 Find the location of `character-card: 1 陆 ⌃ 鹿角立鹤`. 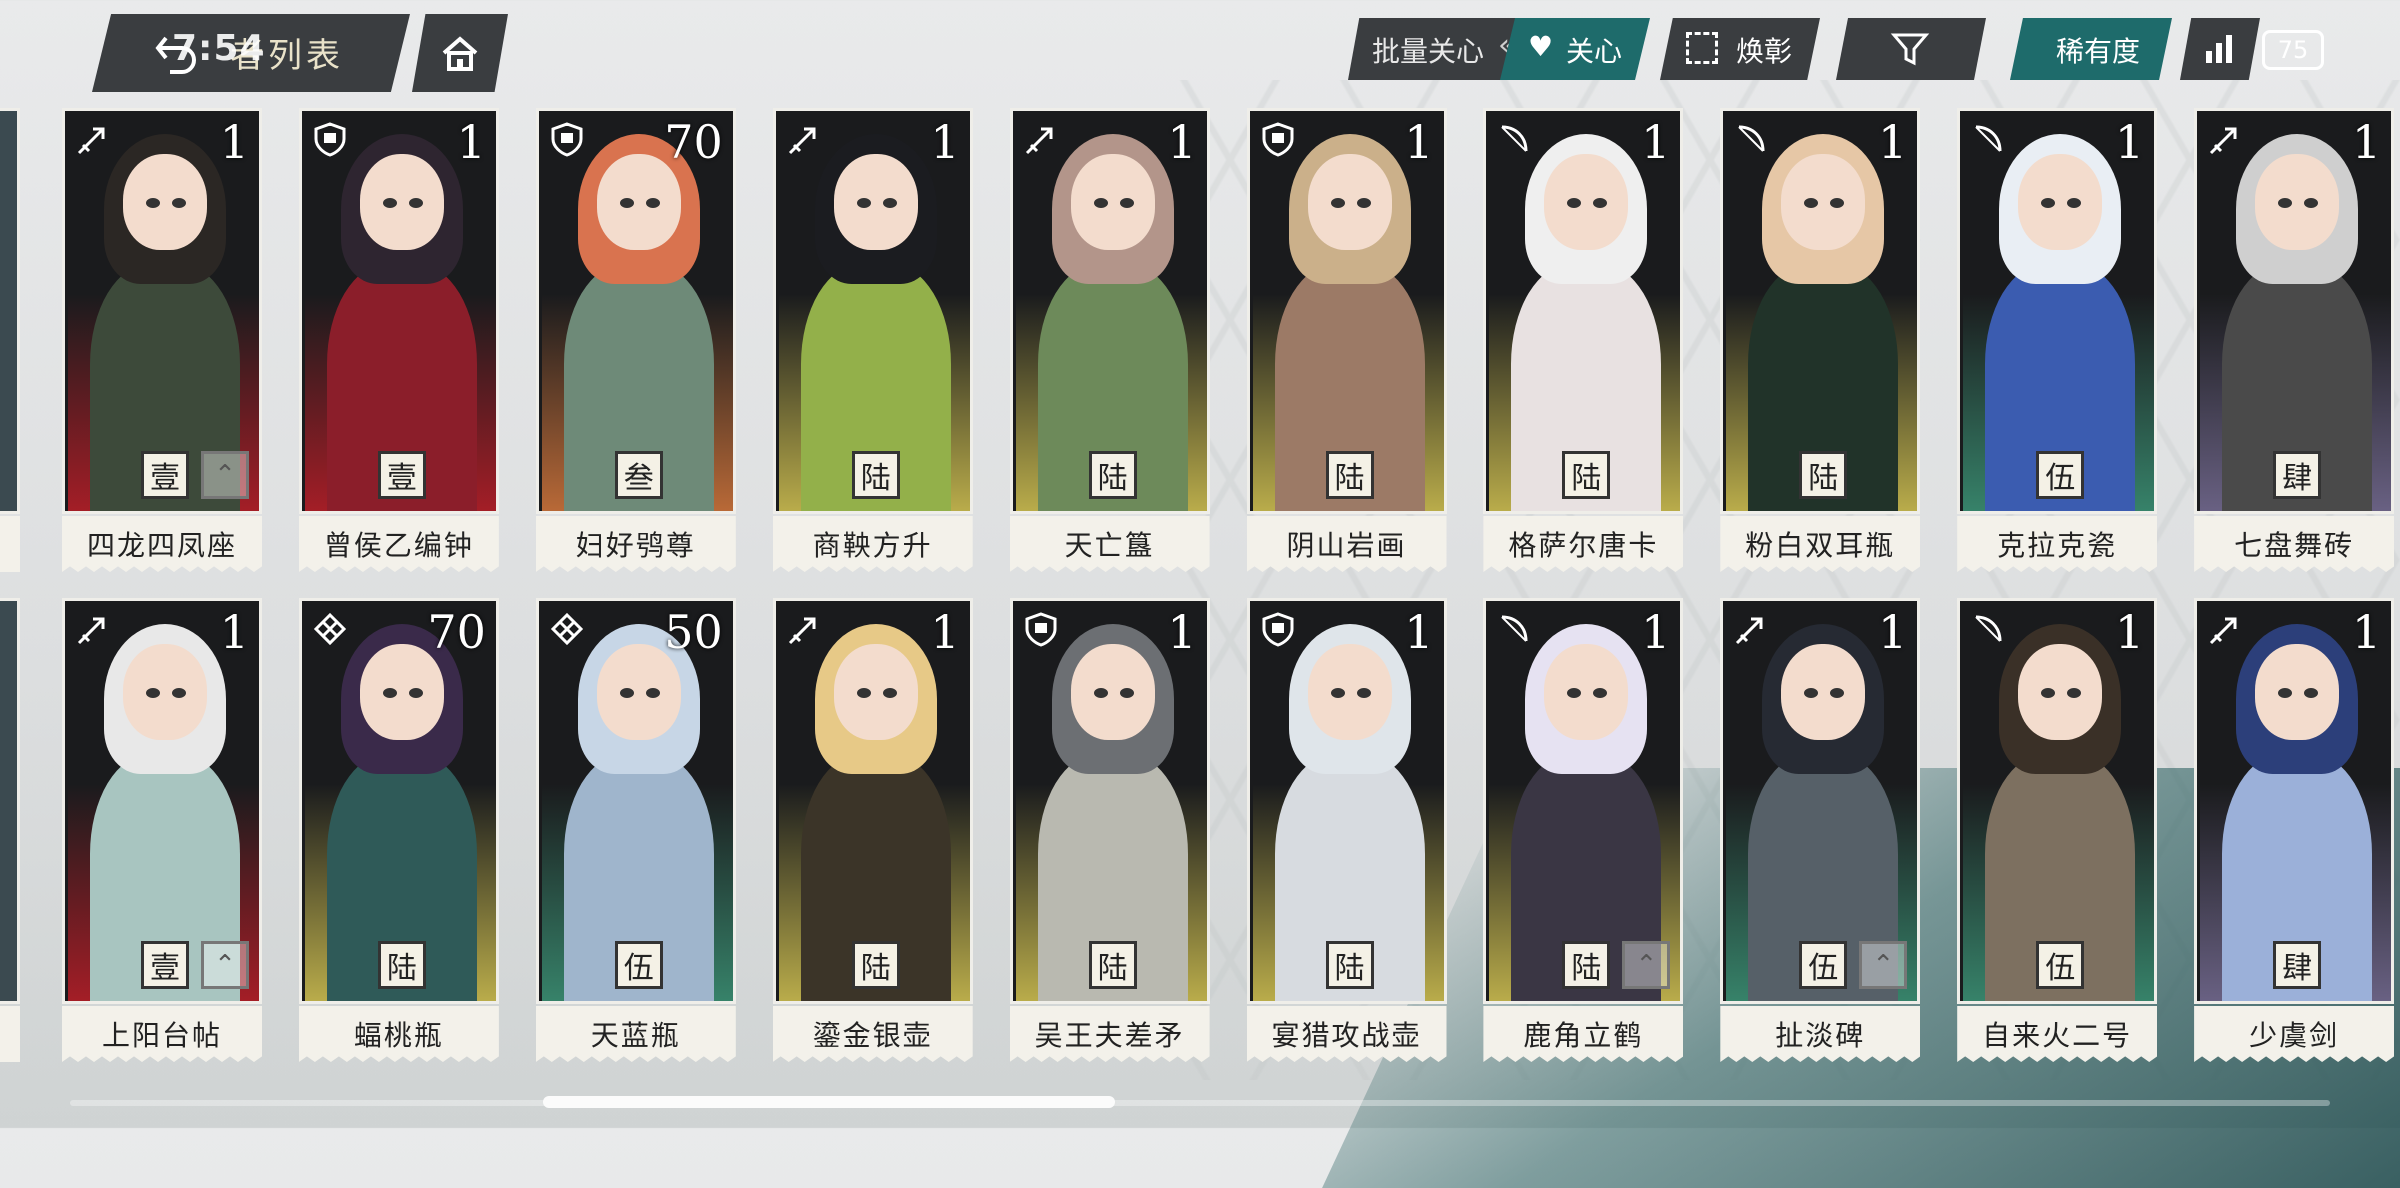

character-card: 1 陆 ⌃ 鹿角立鹤 is located at coordinates (1583, 834).